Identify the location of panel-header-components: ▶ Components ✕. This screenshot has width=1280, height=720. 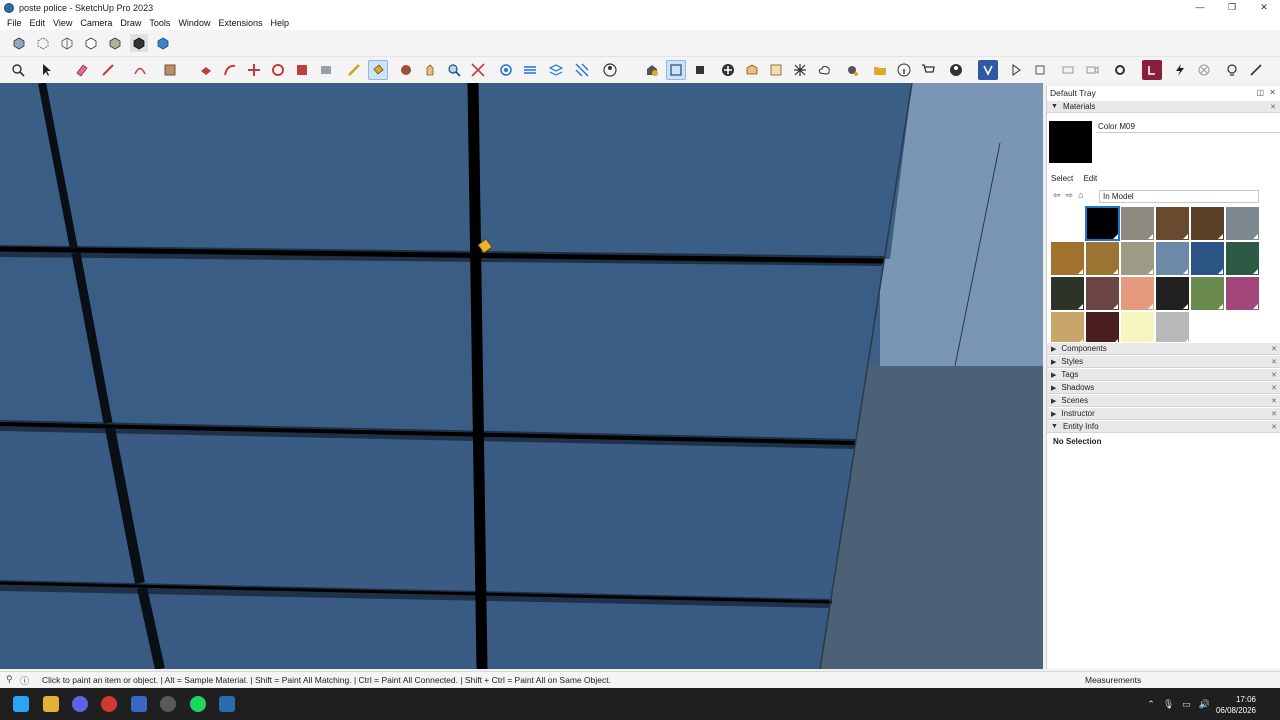
(1163, 348).